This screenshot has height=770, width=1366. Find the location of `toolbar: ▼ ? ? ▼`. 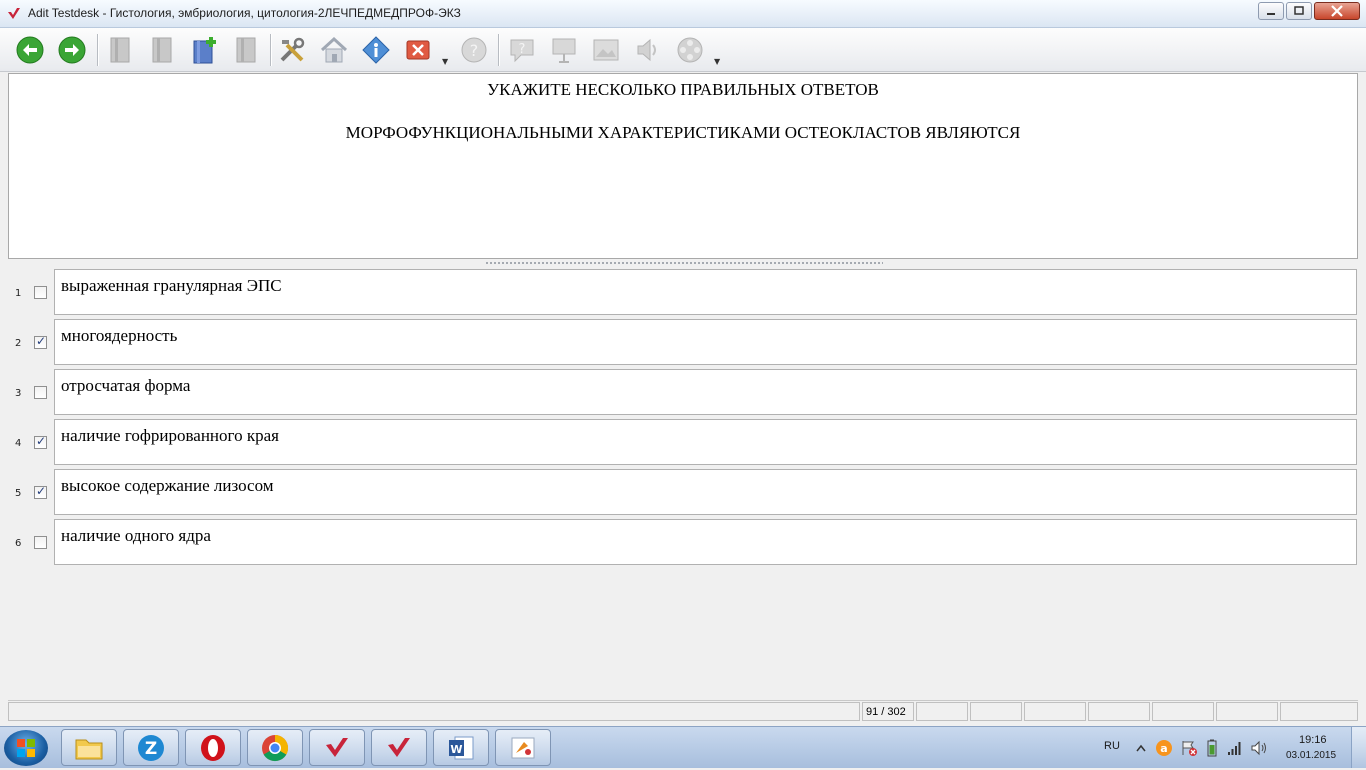

toolbar: ▼ ? ? ▼ is located at coordinates (683, 50).